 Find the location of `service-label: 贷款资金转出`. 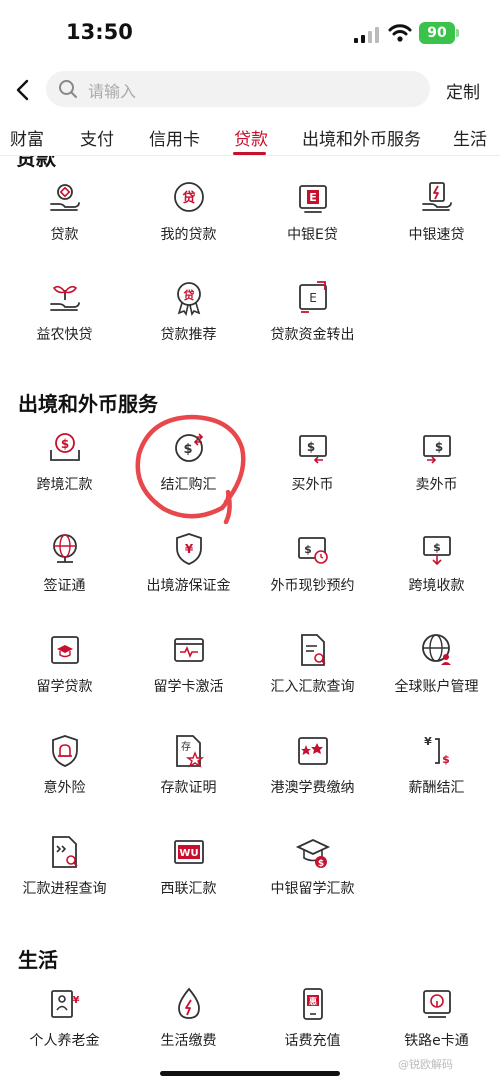

service-label: 贷款资金转出 is located at coordinates (312, 335).